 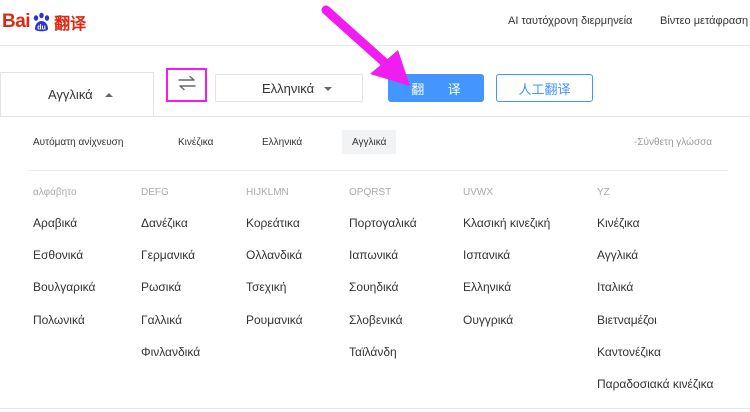 What do you see at coordinates (376, 320) in the screenshot?
I see `language-option: Σλοβενικά` at bounding box center [376, 320].